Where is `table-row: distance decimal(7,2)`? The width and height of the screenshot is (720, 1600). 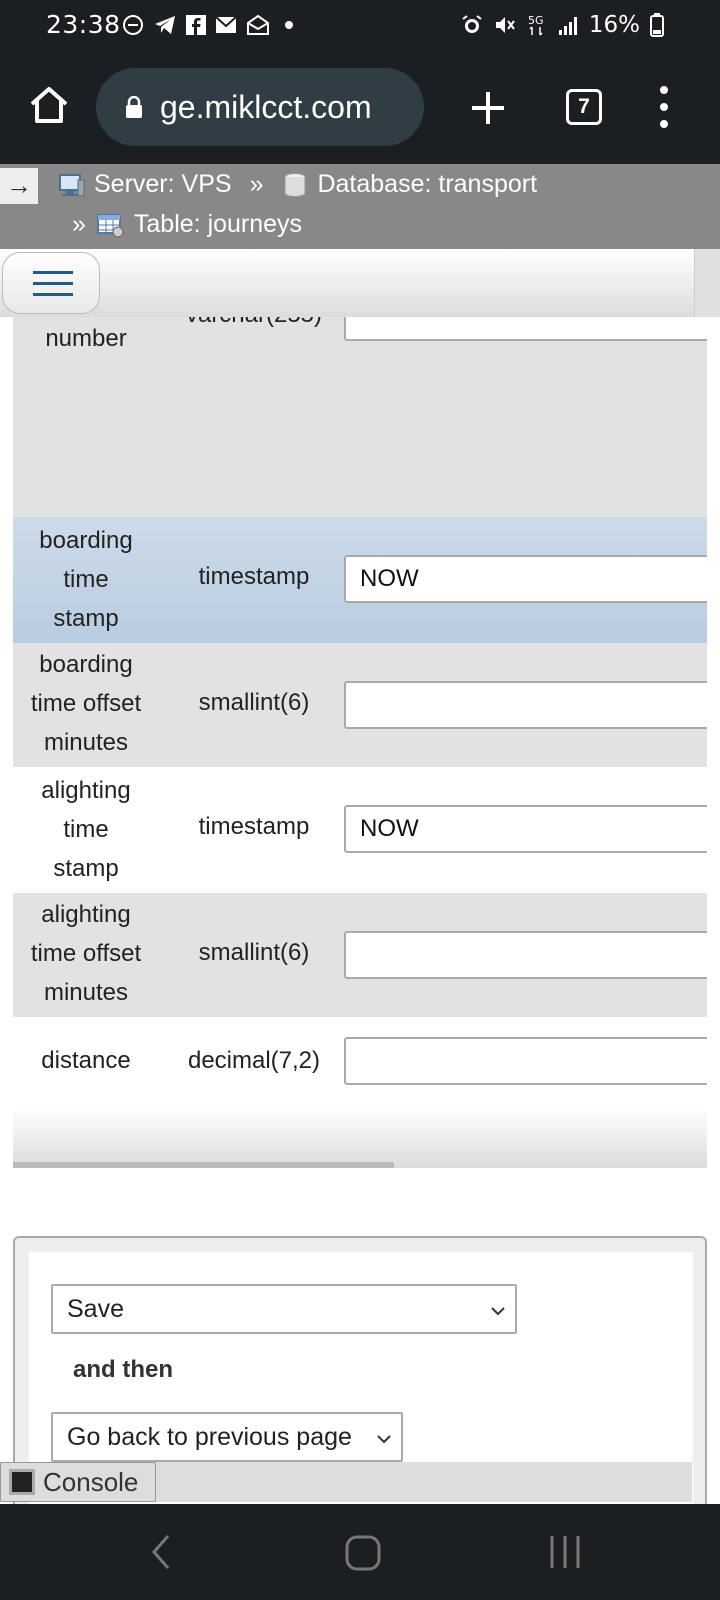
table-row: distance decimal(7,2) is located at coordinates (360, 1062).